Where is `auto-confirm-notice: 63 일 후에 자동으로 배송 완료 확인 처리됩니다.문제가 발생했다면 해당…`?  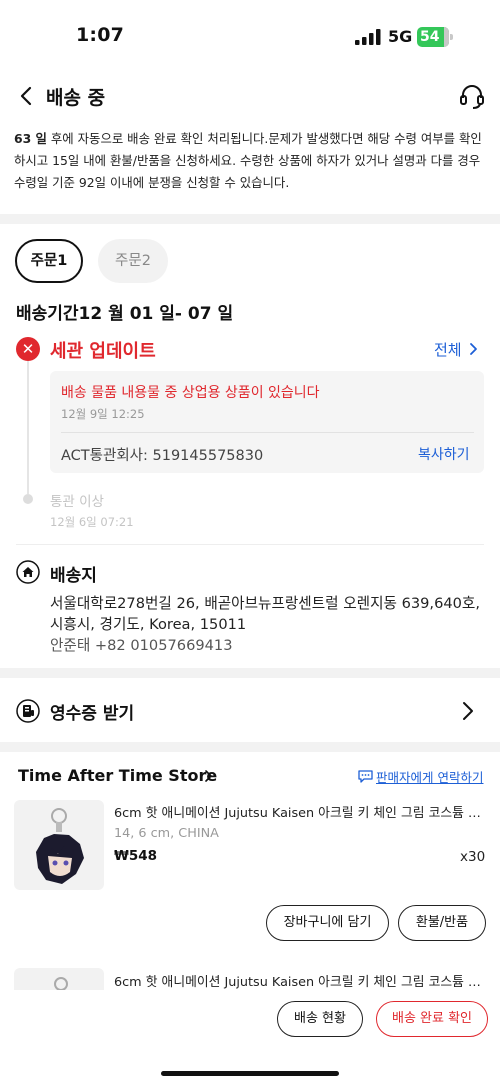 auto-confirm-notice: 63 일 후에 자동으로 배송 완료 확인 처리됩니다.문제가 발생했다면 해당… is located at coordinates (251, 161).